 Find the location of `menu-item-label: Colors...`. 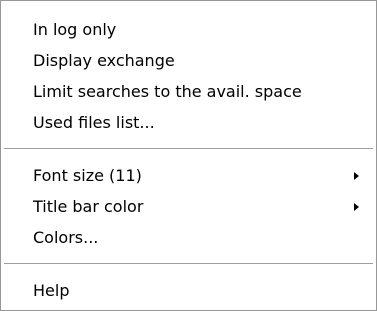

menu-item-label: Colors... is located at coordinates (66, 237).